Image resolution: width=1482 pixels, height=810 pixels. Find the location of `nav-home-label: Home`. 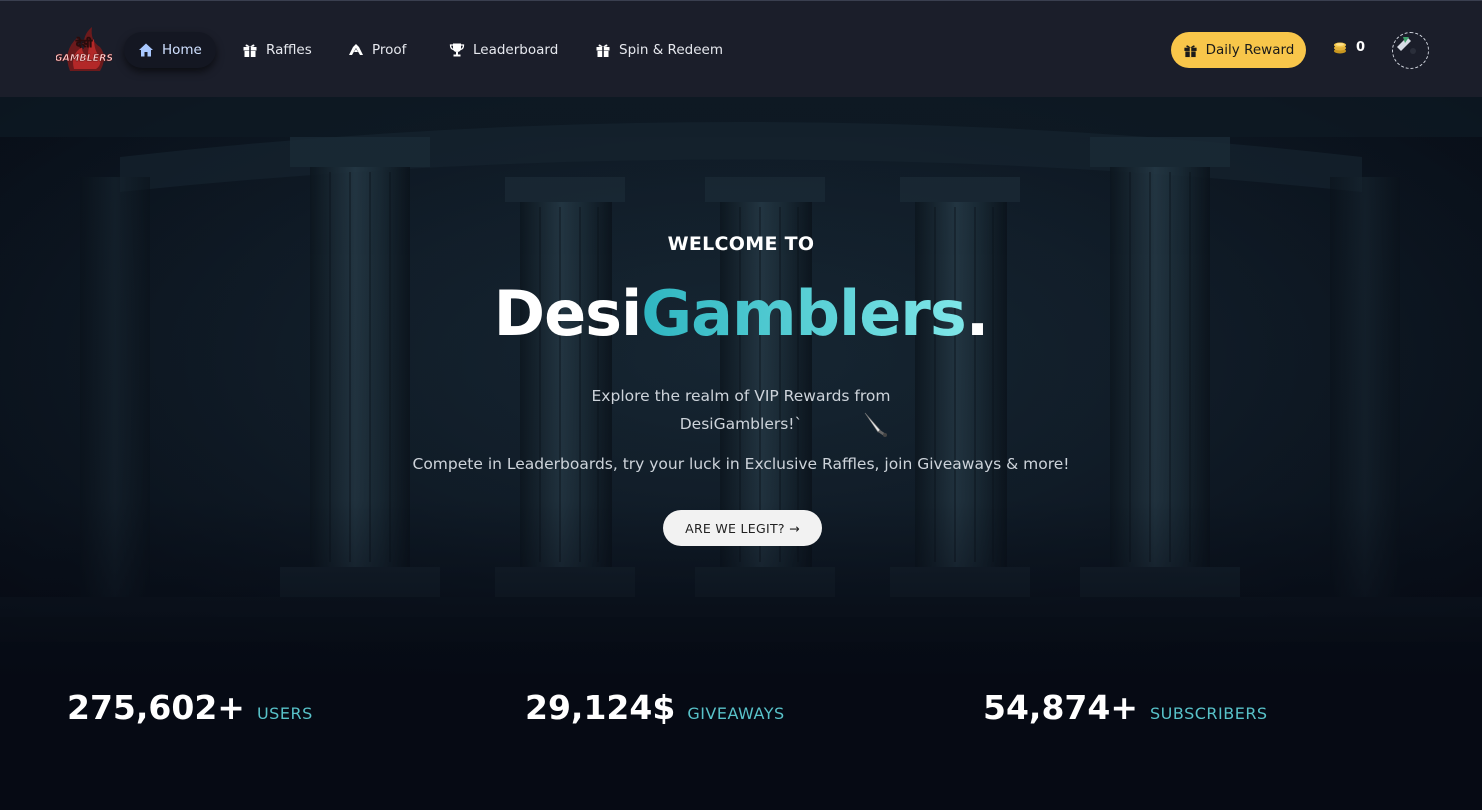

nav-home-label: Home is located at coordinates (182, 50).